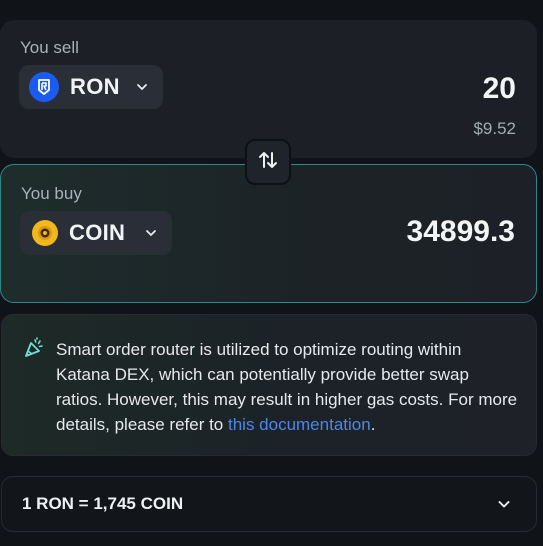 Image resolution: width=543 pixels, height=546 pixels. I want to click on swap-arrows-icon, so click(268, 162).